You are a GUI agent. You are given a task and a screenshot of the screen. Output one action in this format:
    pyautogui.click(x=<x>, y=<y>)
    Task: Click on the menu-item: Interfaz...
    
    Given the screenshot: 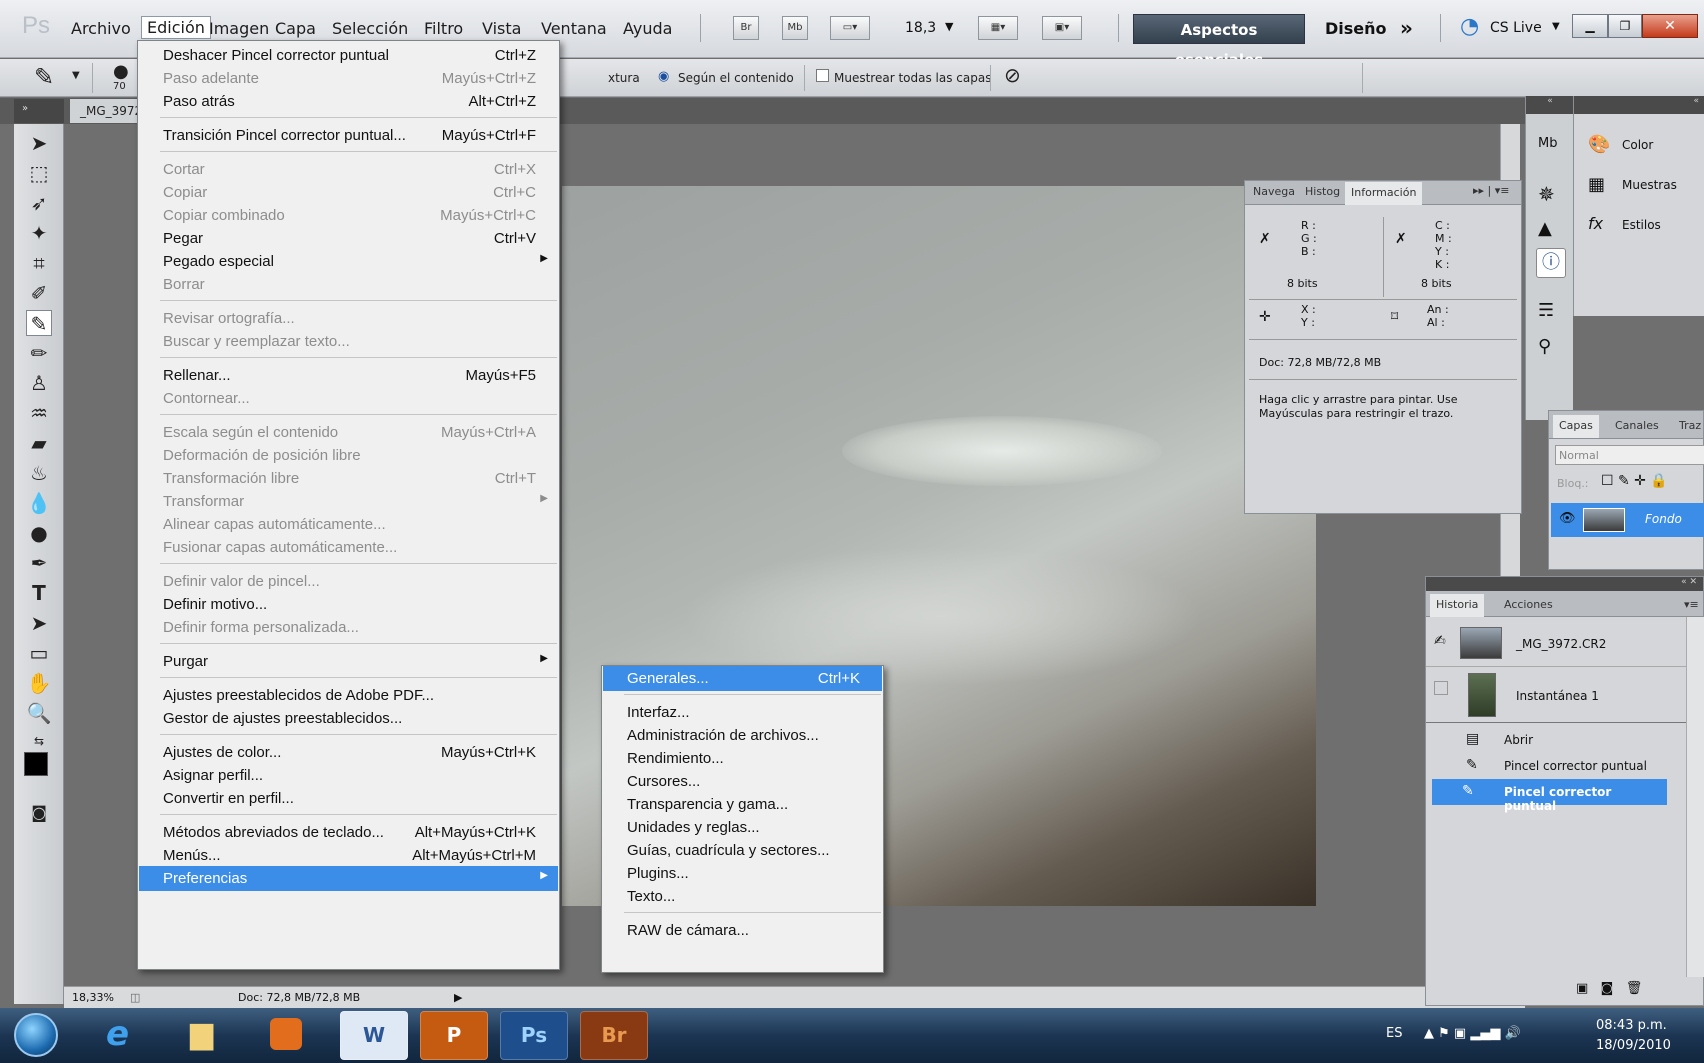 What is the action you would take?
    pyautogui.click(x=742, y=712)
    